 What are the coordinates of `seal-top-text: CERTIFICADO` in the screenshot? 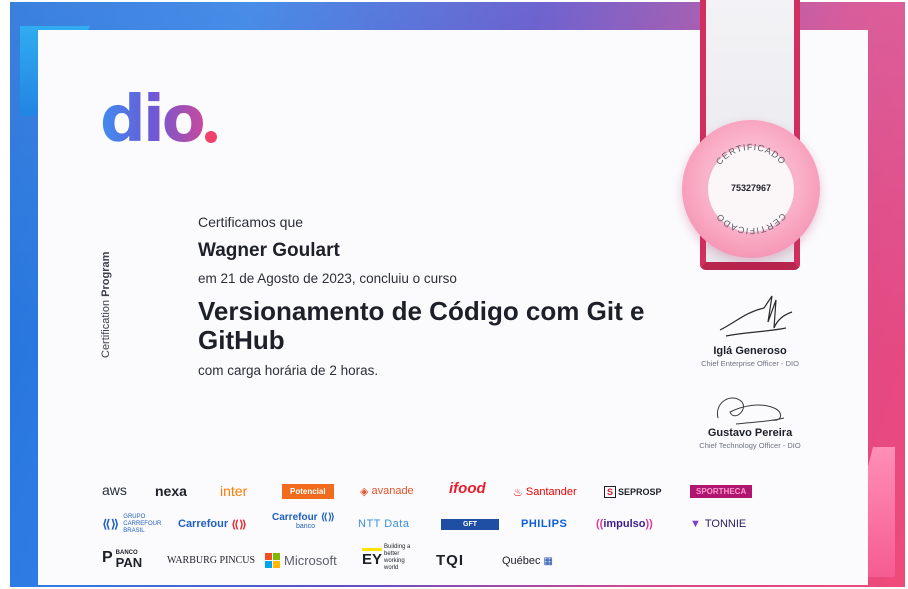 It's located at (750, 154).